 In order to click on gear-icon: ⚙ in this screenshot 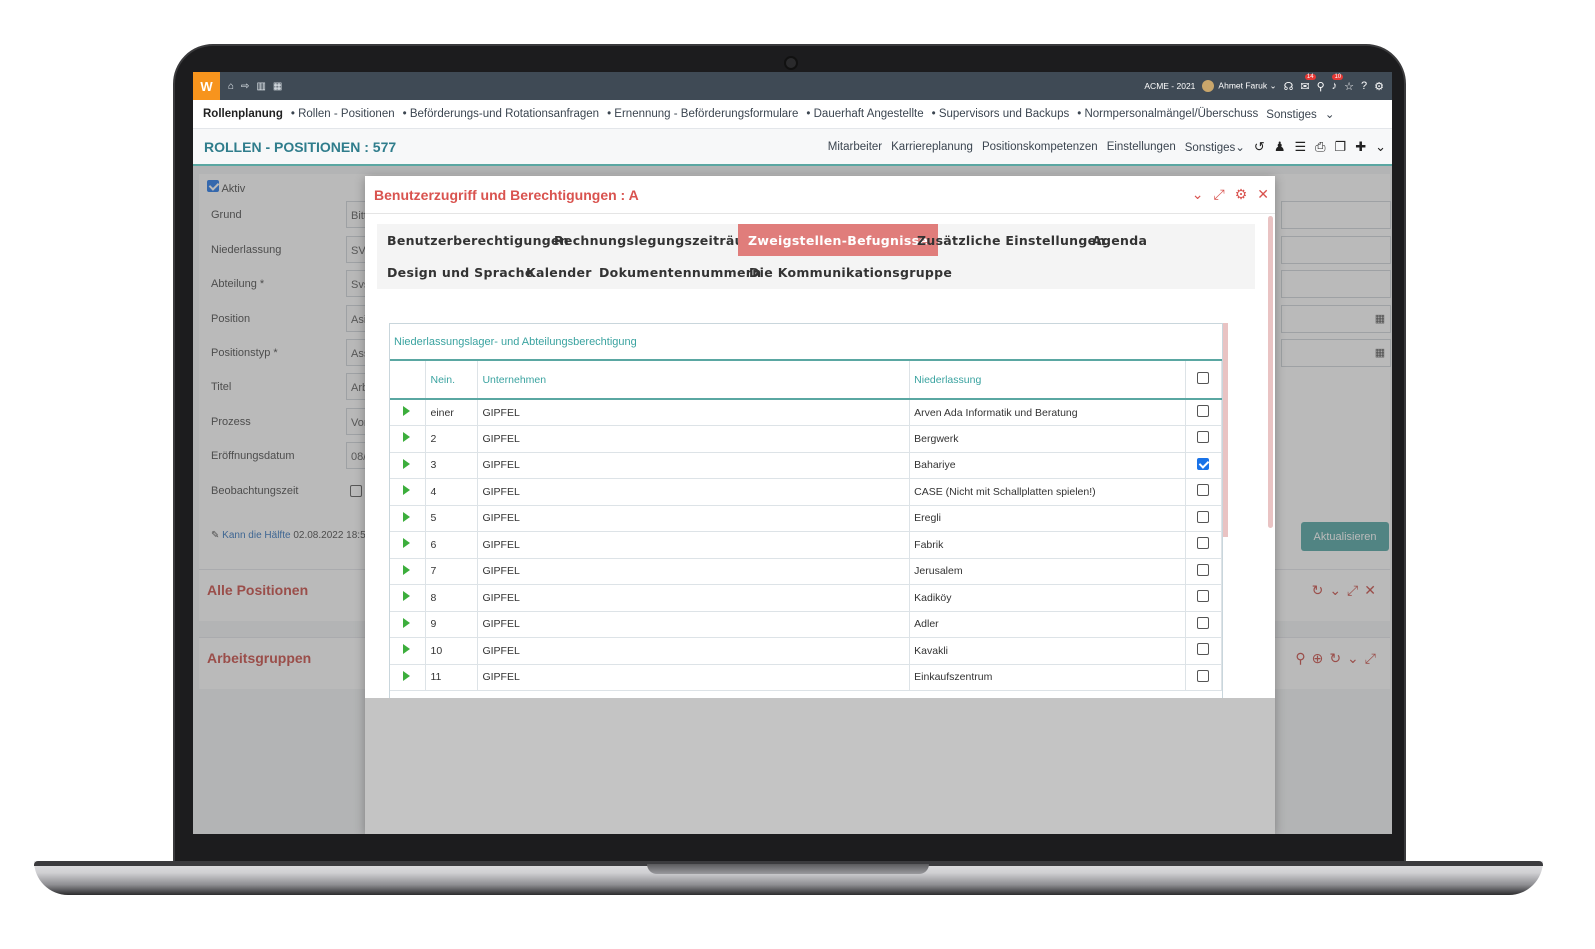, I will do `click(1241, 194)`.